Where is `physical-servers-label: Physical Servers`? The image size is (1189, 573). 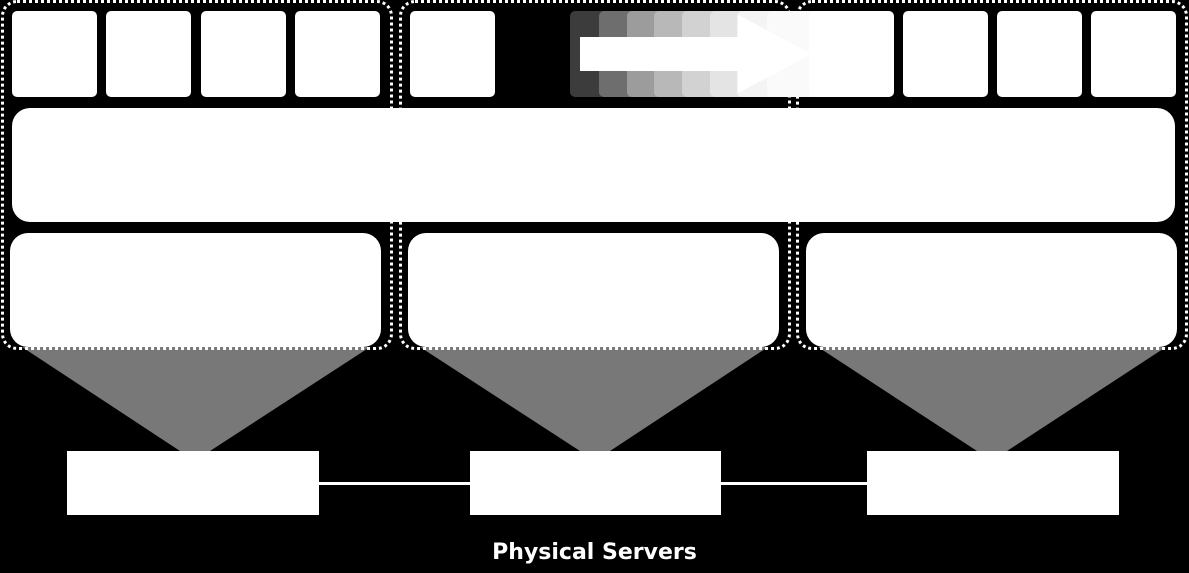 physical-servers-label: Physical Servers is located at coordinates (594, 552).